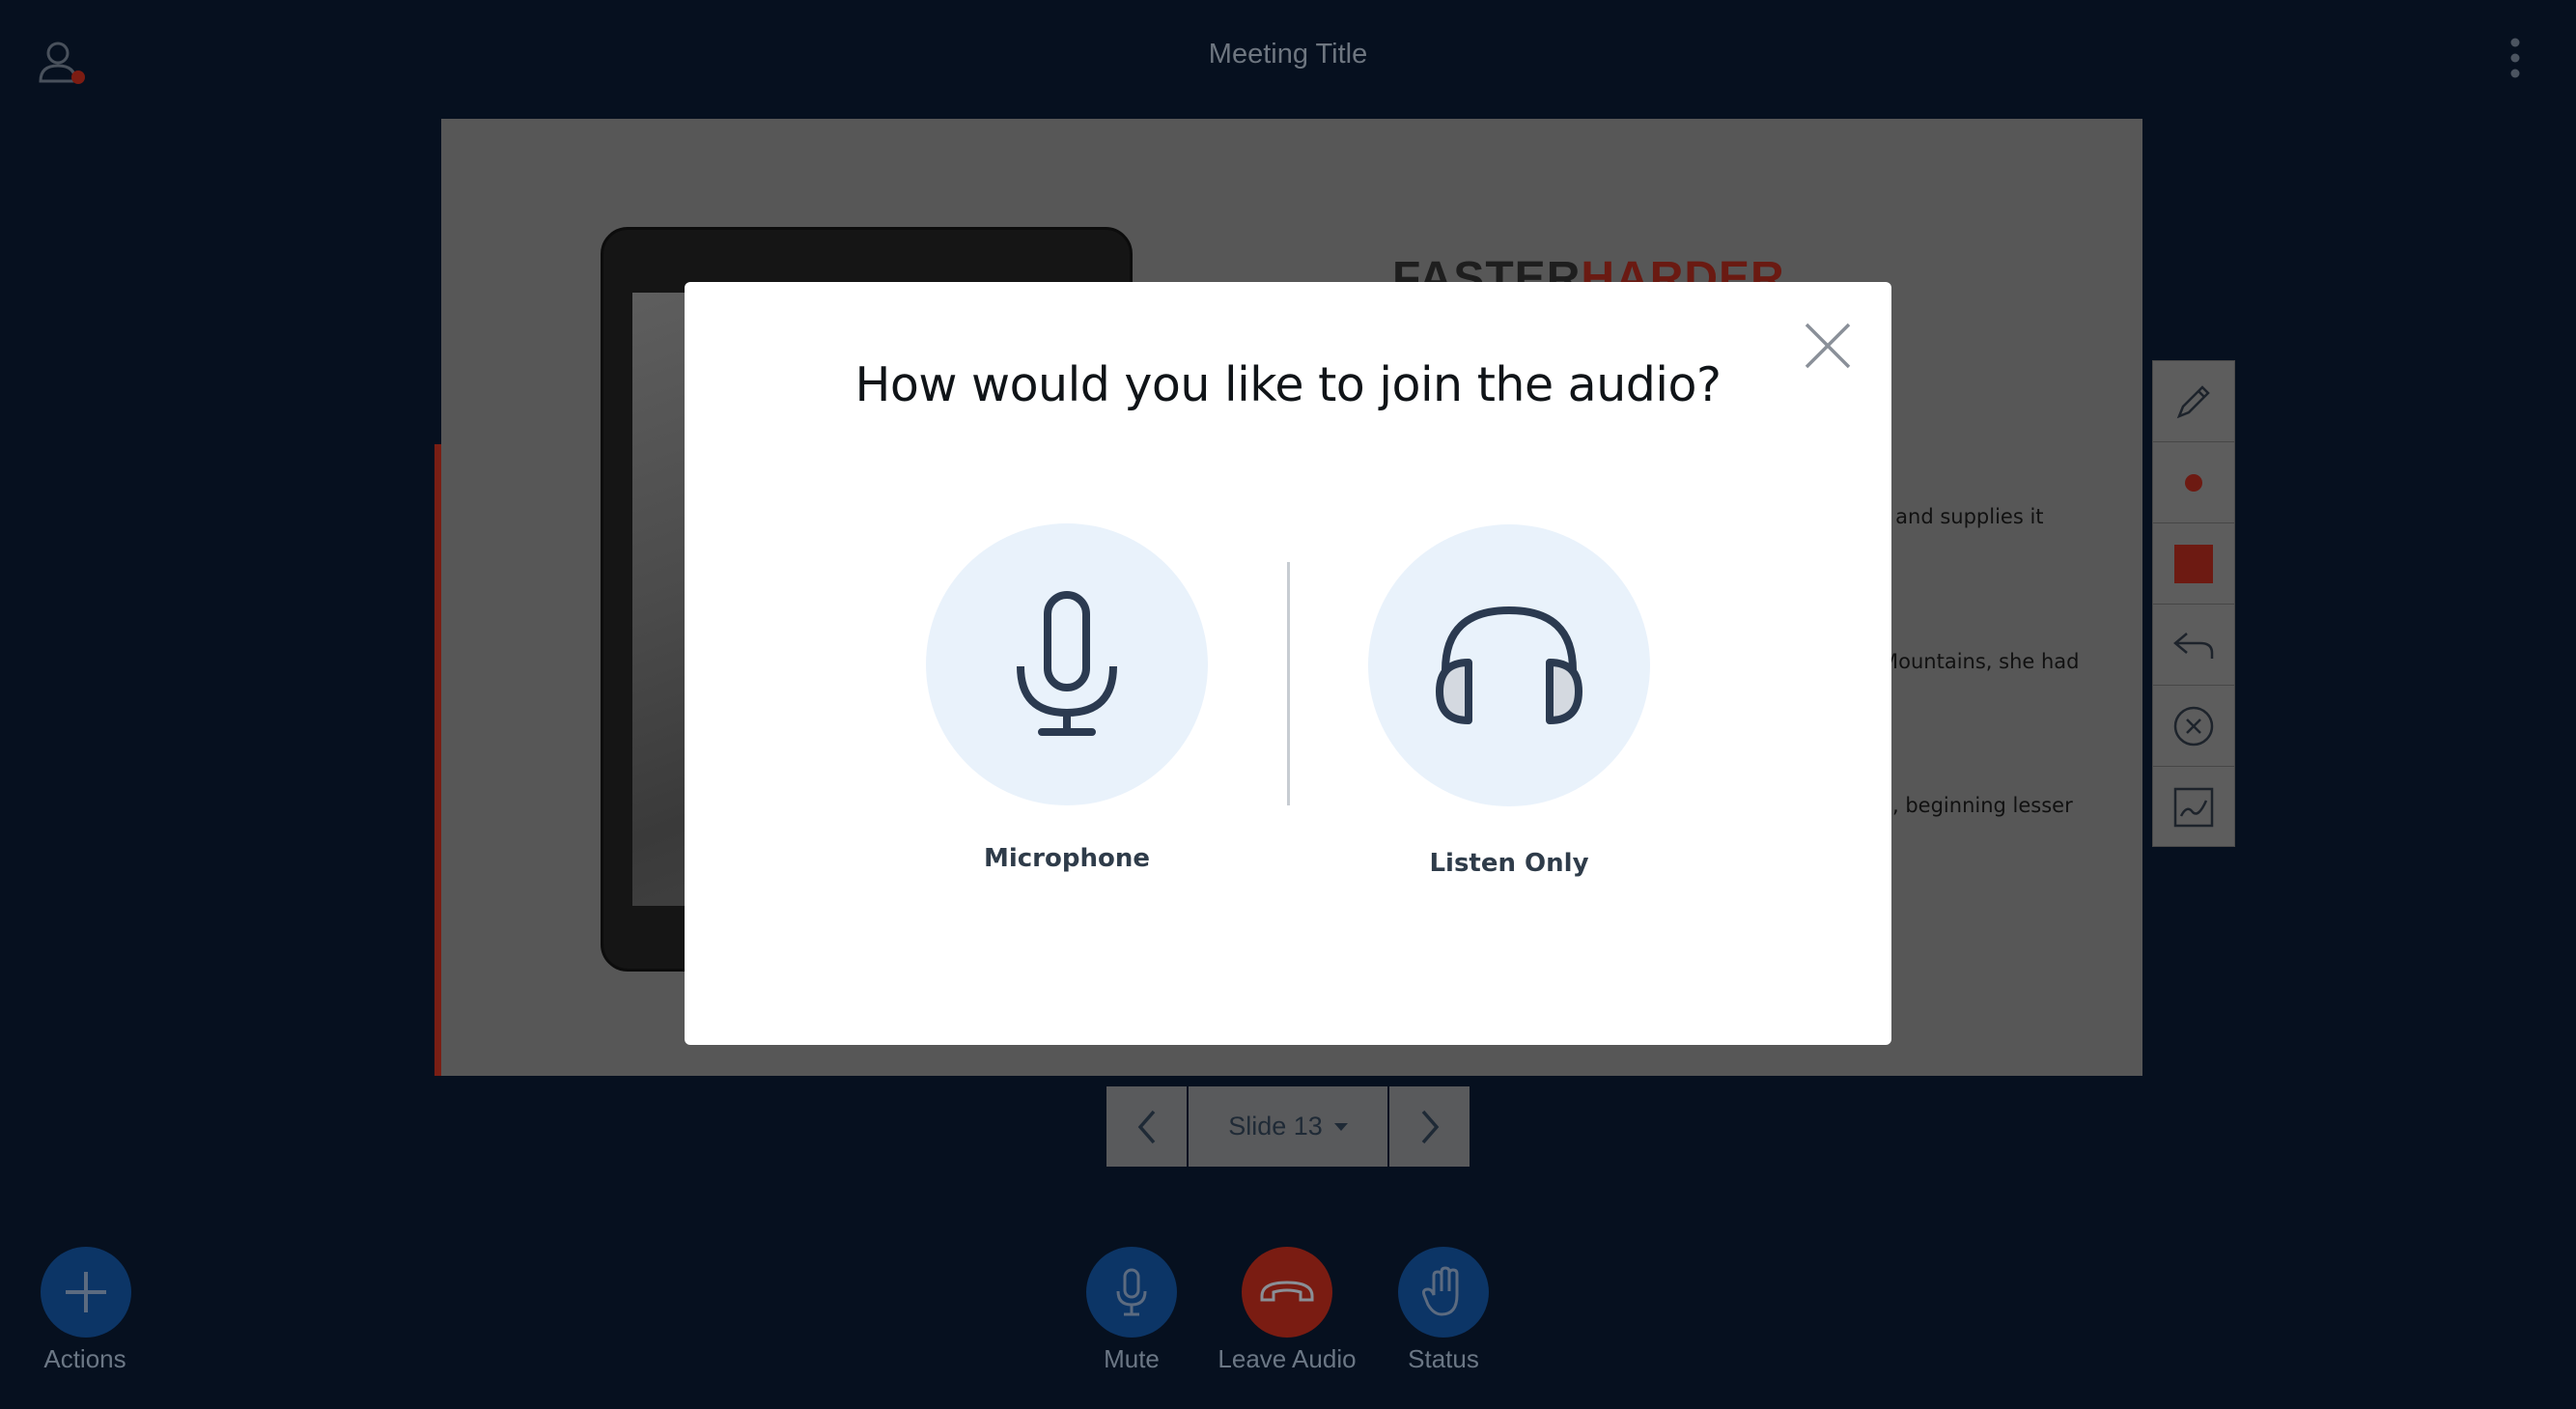 The image size is (2576, 1409). I want to click on leave-audio-button, so click(1287, 1292).